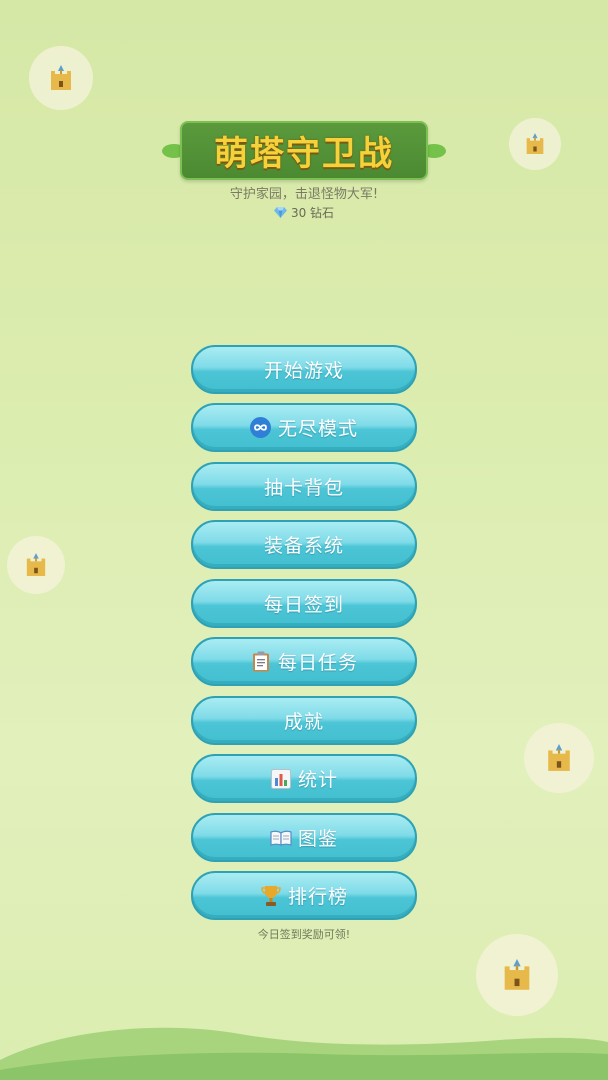 The height and width of the screenshot is (1080, 608). I want to click on title-banner: 萌塔守卫战, so click(304, 150).